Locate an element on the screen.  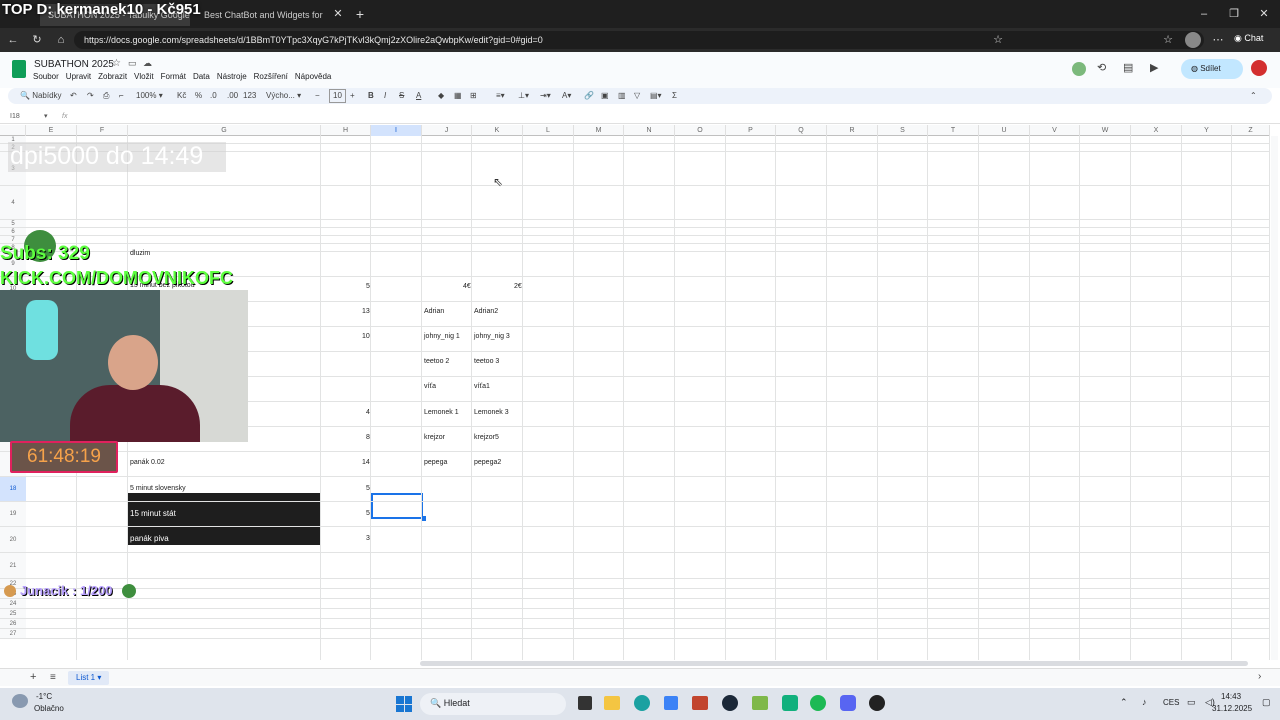
increase-decimal-button: .00 is located at coordinates (232, 96).